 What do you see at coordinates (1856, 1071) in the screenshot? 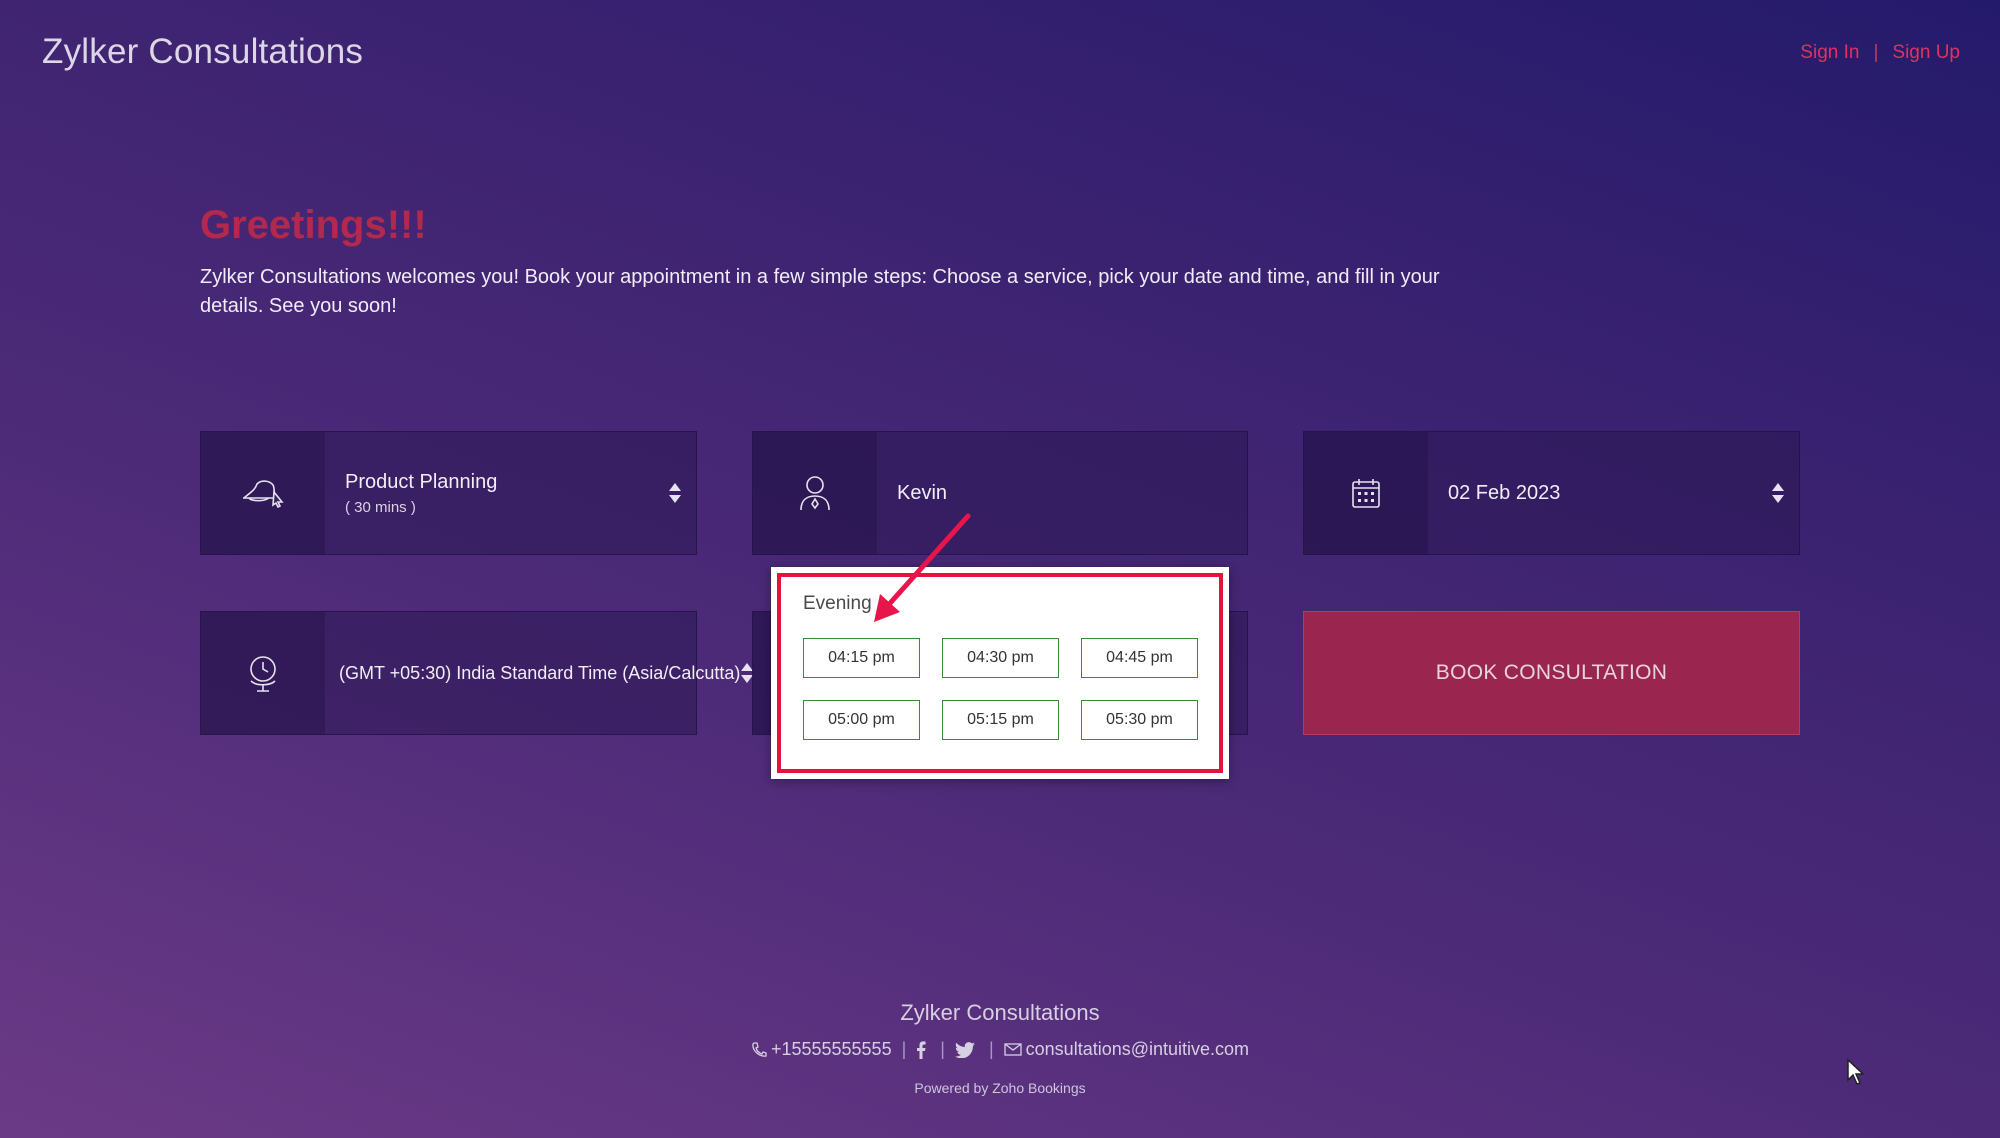
I see `mouse-cursor-icon` at bounding box center [1856, 1071].